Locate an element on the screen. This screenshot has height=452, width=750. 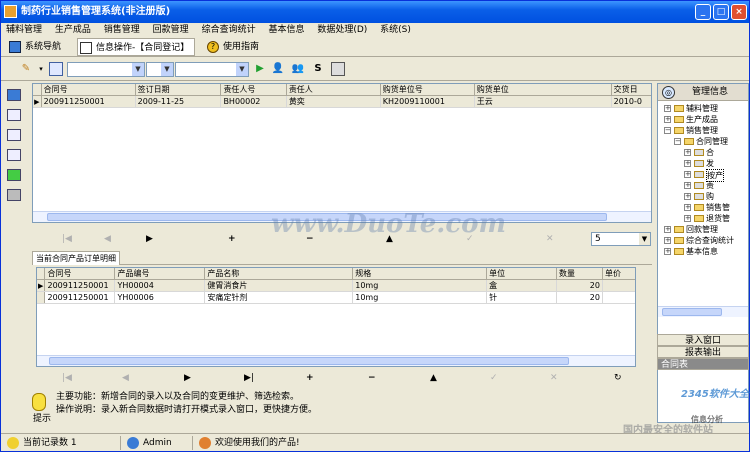
tree-node: + 发 is located at coordinates (703, 163).